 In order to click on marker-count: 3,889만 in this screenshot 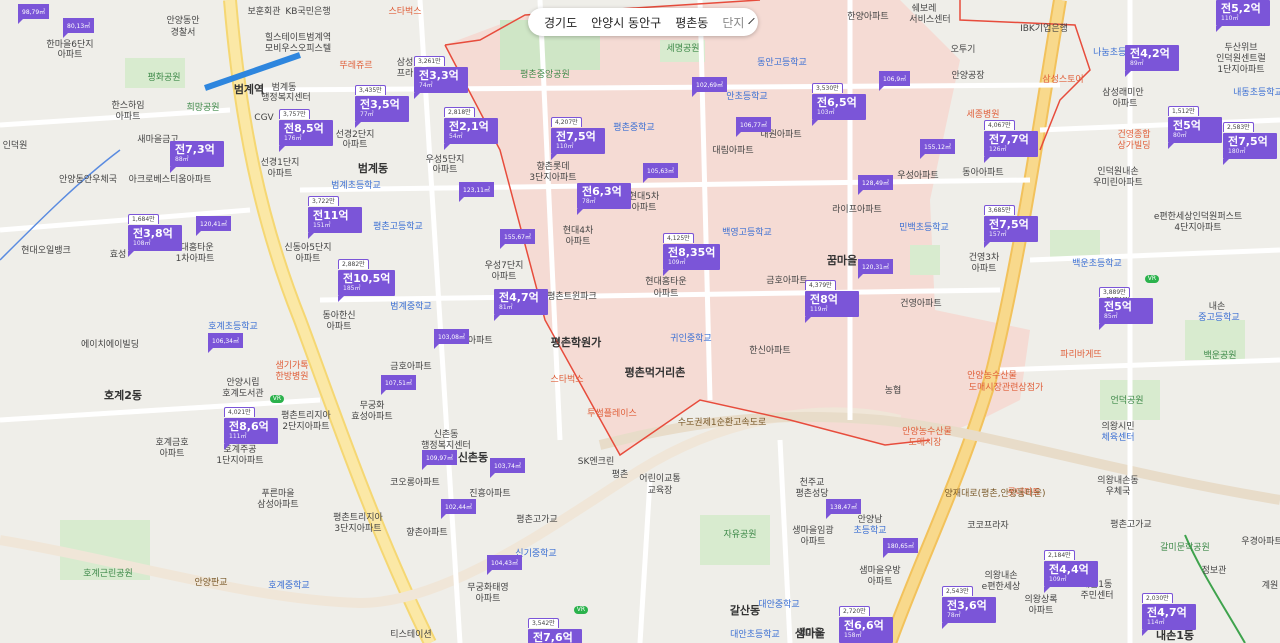, I will do `click(1114, 292)`.